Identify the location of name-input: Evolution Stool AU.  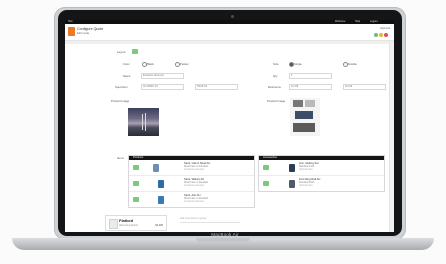
(162, 76).